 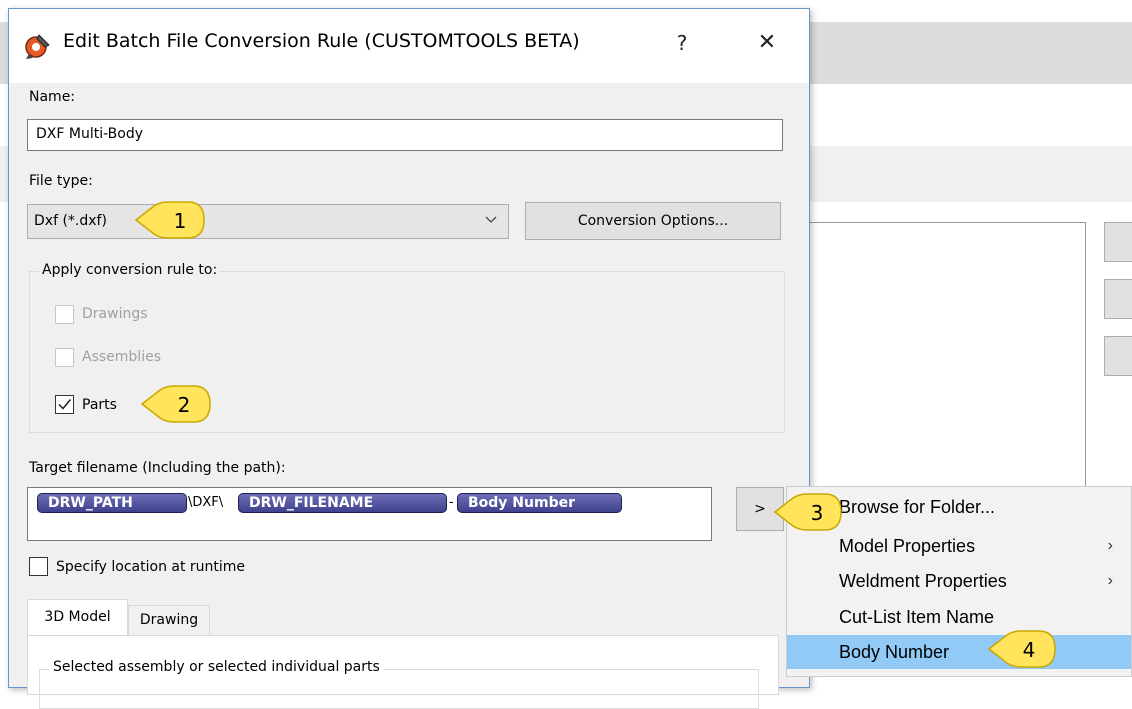 What do you see at coordinates (807, 512) in the screenshot?
I see `callout-3: 3` at bounding box center [807, 512].